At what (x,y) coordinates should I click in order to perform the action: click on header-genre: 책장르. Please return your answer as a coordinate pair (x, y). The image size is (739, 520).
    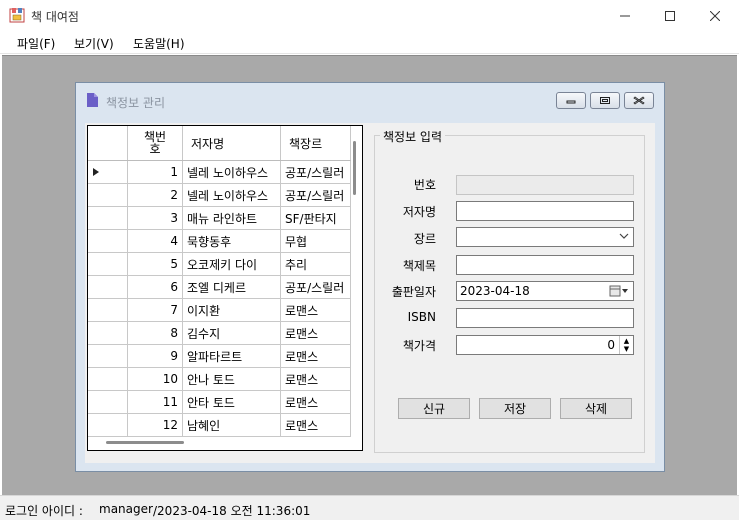
    Looking at the image, I should click on (316, 143).